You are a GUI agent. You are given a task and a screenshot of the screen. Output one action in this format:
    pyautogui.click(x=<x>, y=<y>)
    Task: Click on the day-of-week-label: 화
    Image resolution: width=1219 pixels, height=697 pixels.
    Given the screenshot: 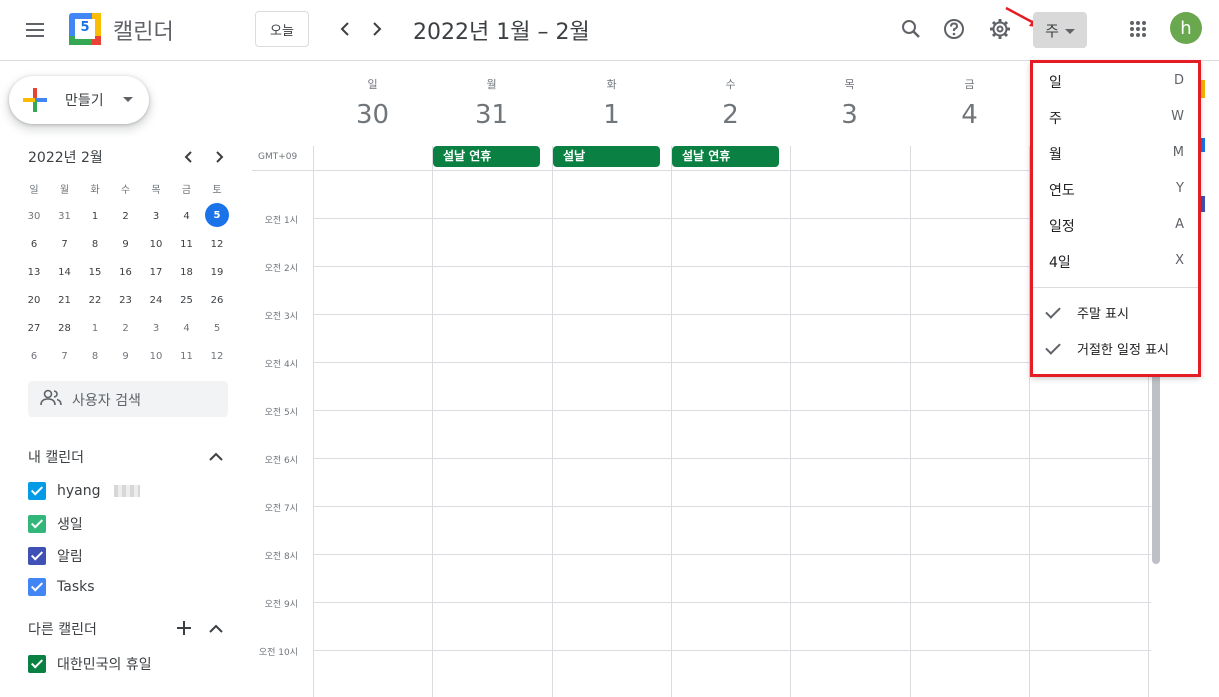 What is the action you would take?
    pyautogui.click(x=611, y=84)
    